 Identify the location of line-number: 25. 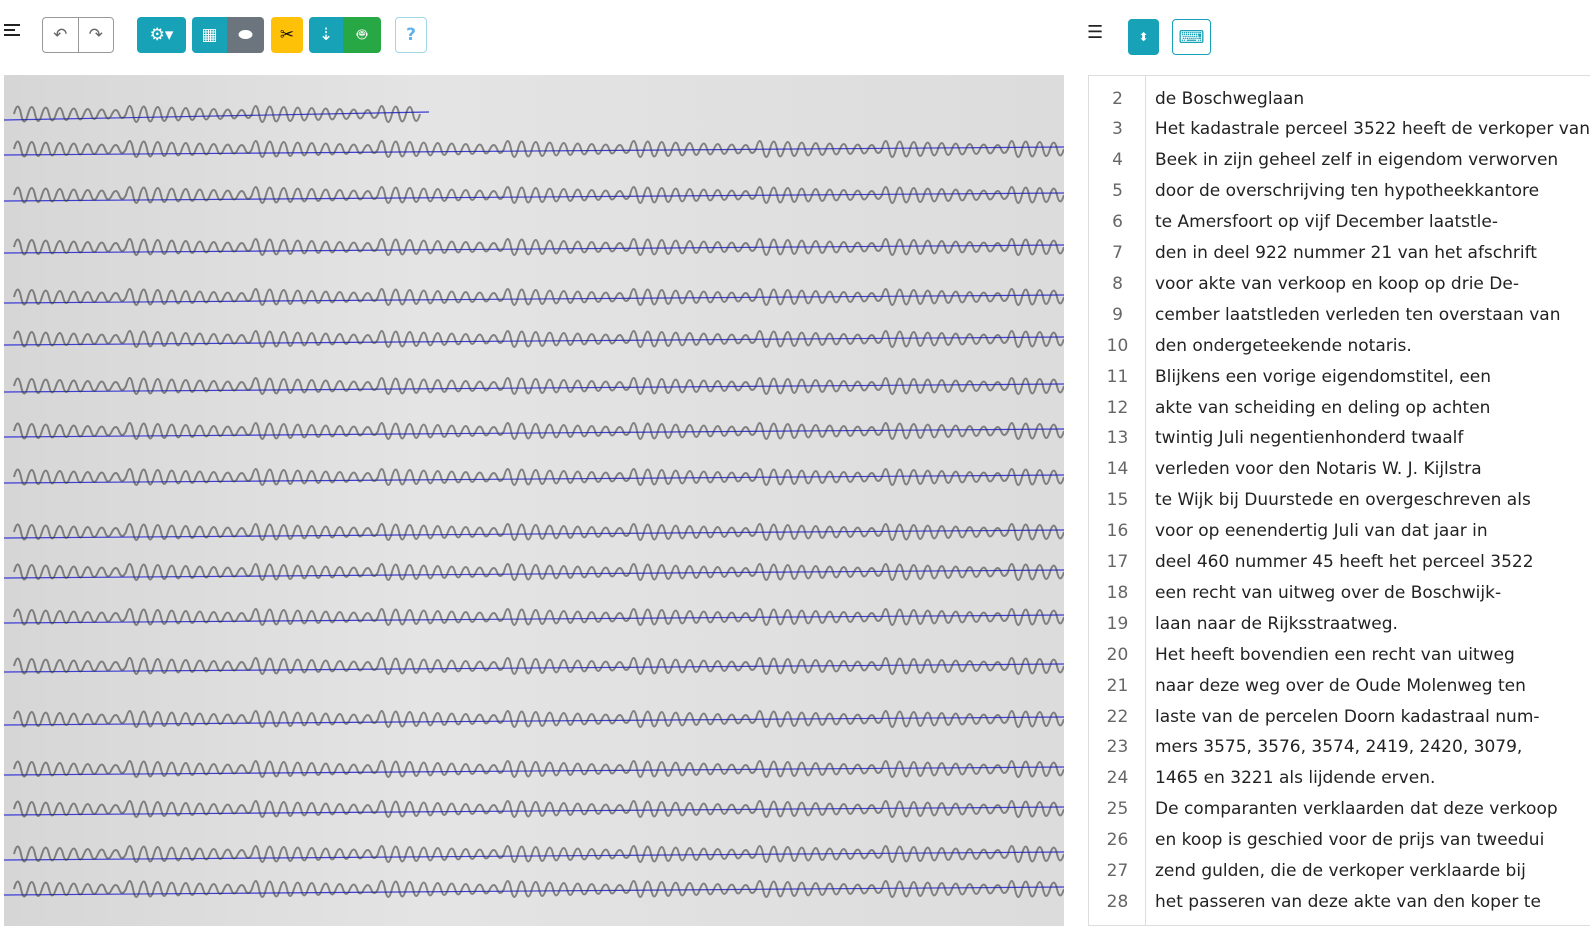
(1117, 809).